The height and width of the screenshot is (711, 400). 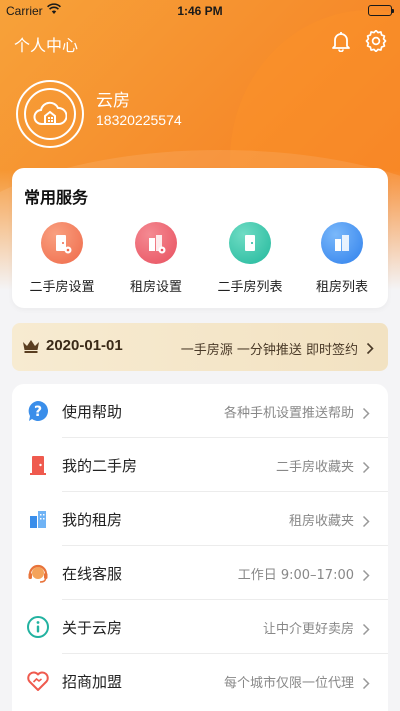 I want to click on building-list-icon, so click(x=342, y=243).